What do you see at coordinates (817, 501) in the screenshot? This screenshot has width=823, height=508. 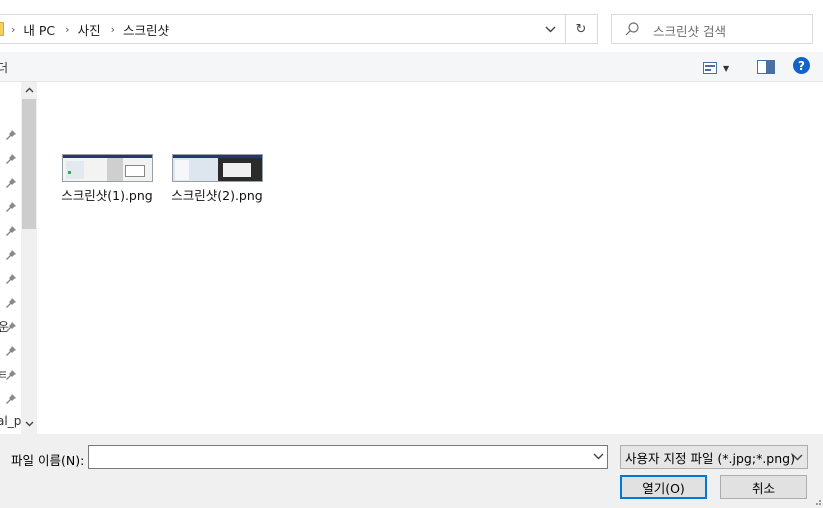 I see `resize-grip-icon` at bounding box center [817, 501].